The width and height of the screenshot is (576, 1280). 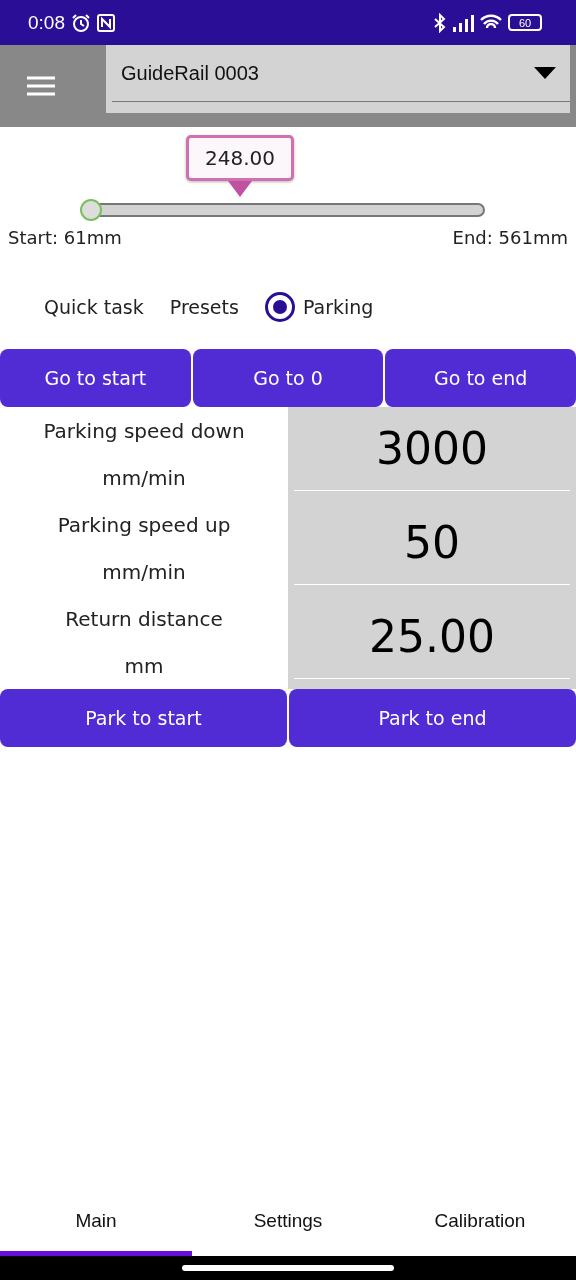 What do you see at coordinates (144, 665) in the screenshot?
I see `unit-label: mm` at bounding box center [144, 665].